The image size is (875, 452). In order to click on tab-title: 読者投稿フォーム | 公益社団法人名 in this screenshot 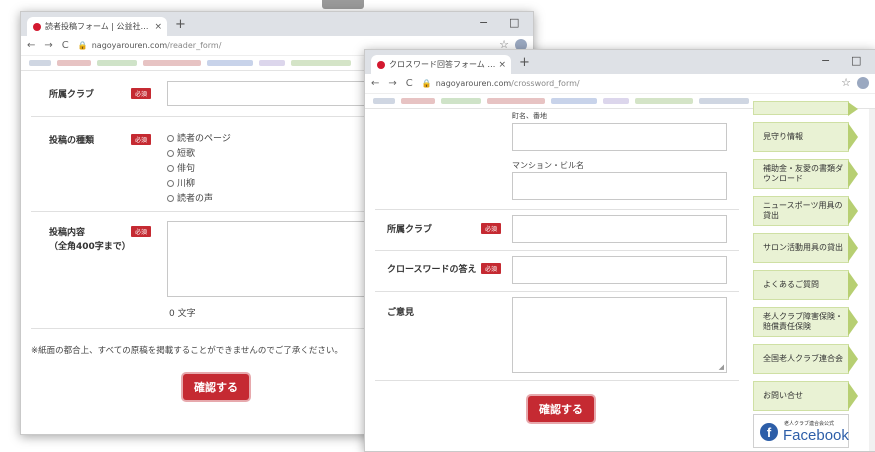, I will do `click(98, 26)`.